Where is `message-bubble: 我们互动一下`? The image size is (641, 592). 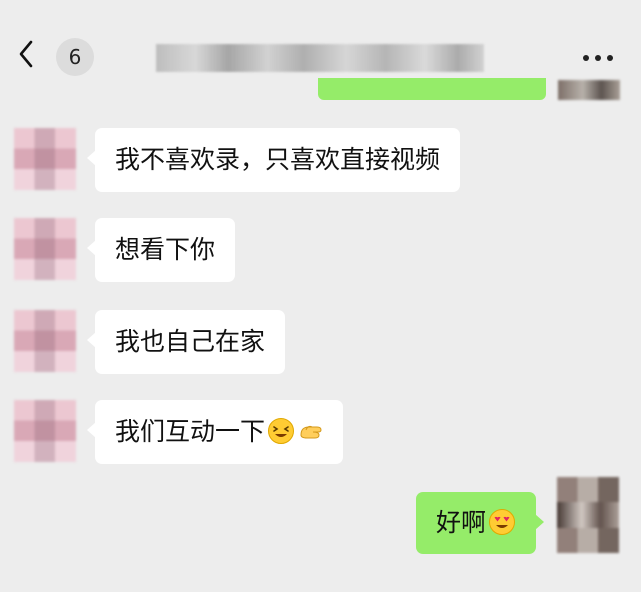
message-bubble: 我们互动一下 is located at coordinates (215, 432).